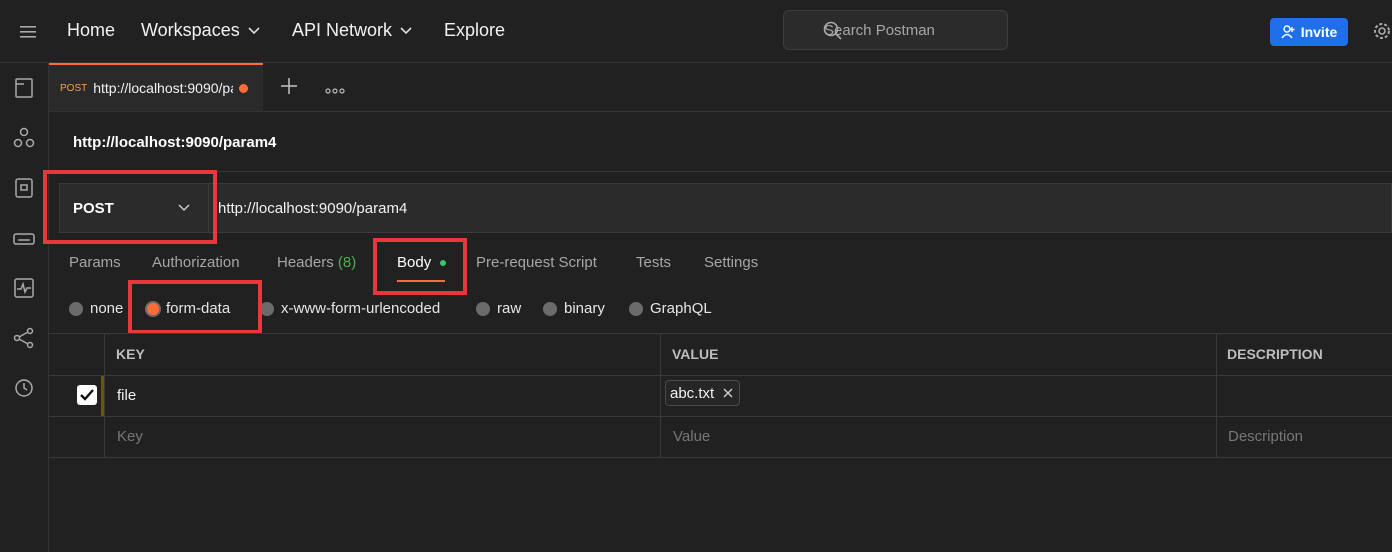 The width and height of the screenshot is (1392, 552). I want to click on radio-urlencoded: x-www-form-urlencoded, so click(350, 308).